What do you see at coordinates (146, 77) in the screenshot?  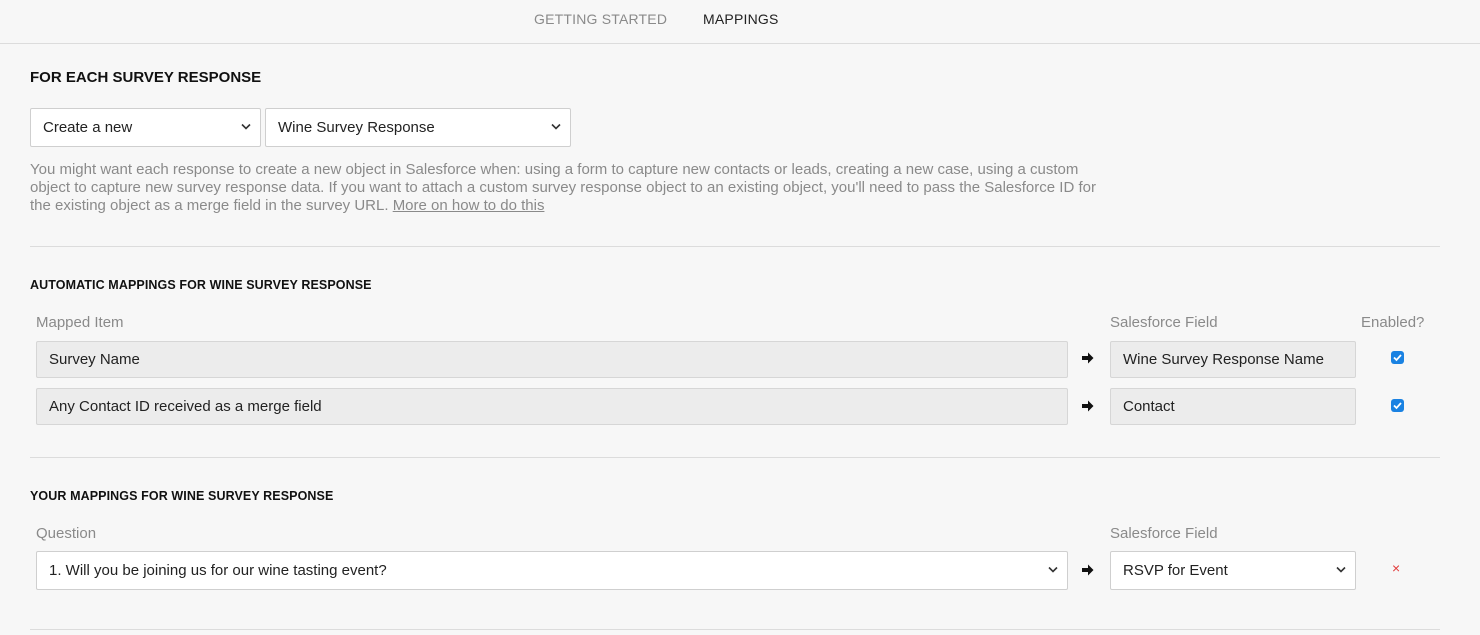 I see `survey-response-heading: FOR EACH SURVEY RESPONSE` at bounding box center [146, 77].